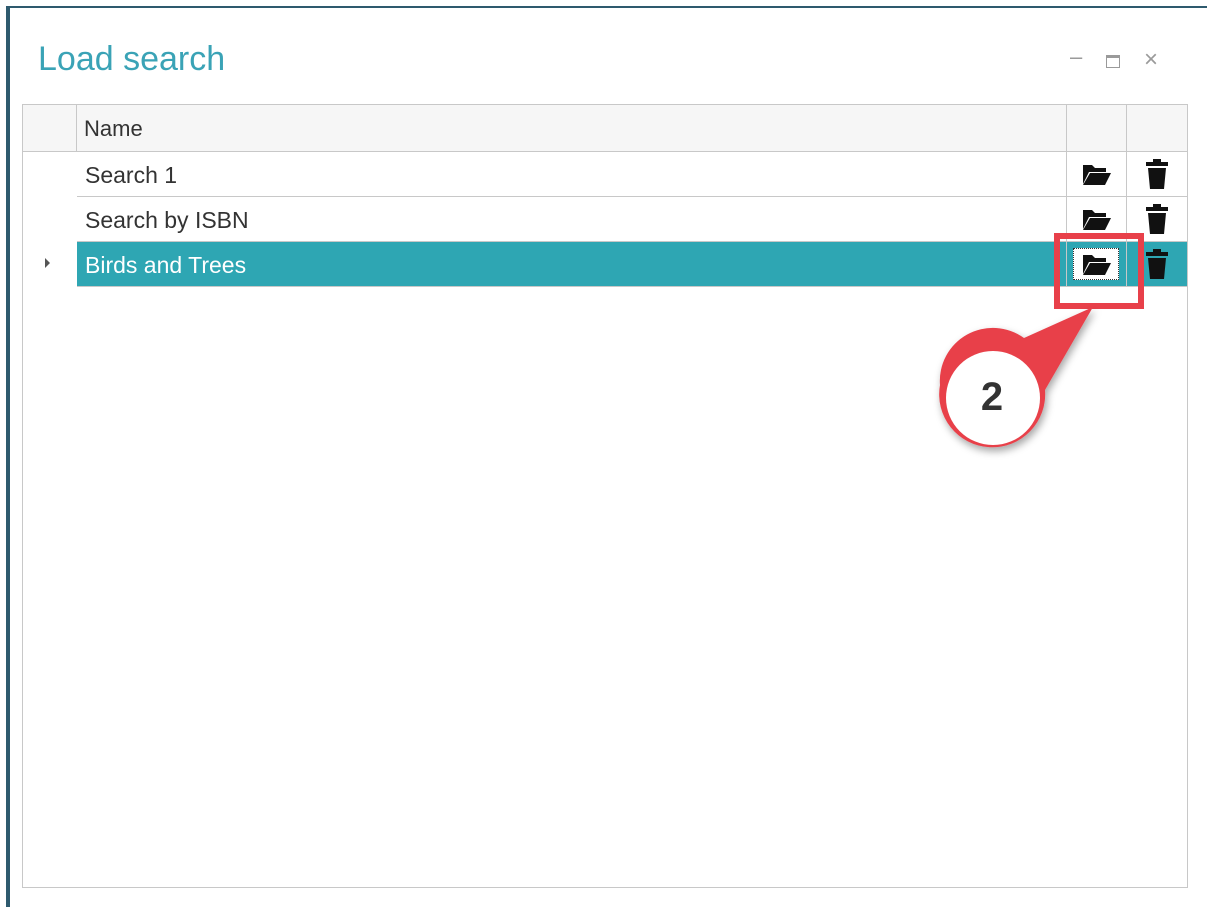  Describe the element at coordinates (605, 128) in the screenshot. I see `grid-header: Name` at that location.